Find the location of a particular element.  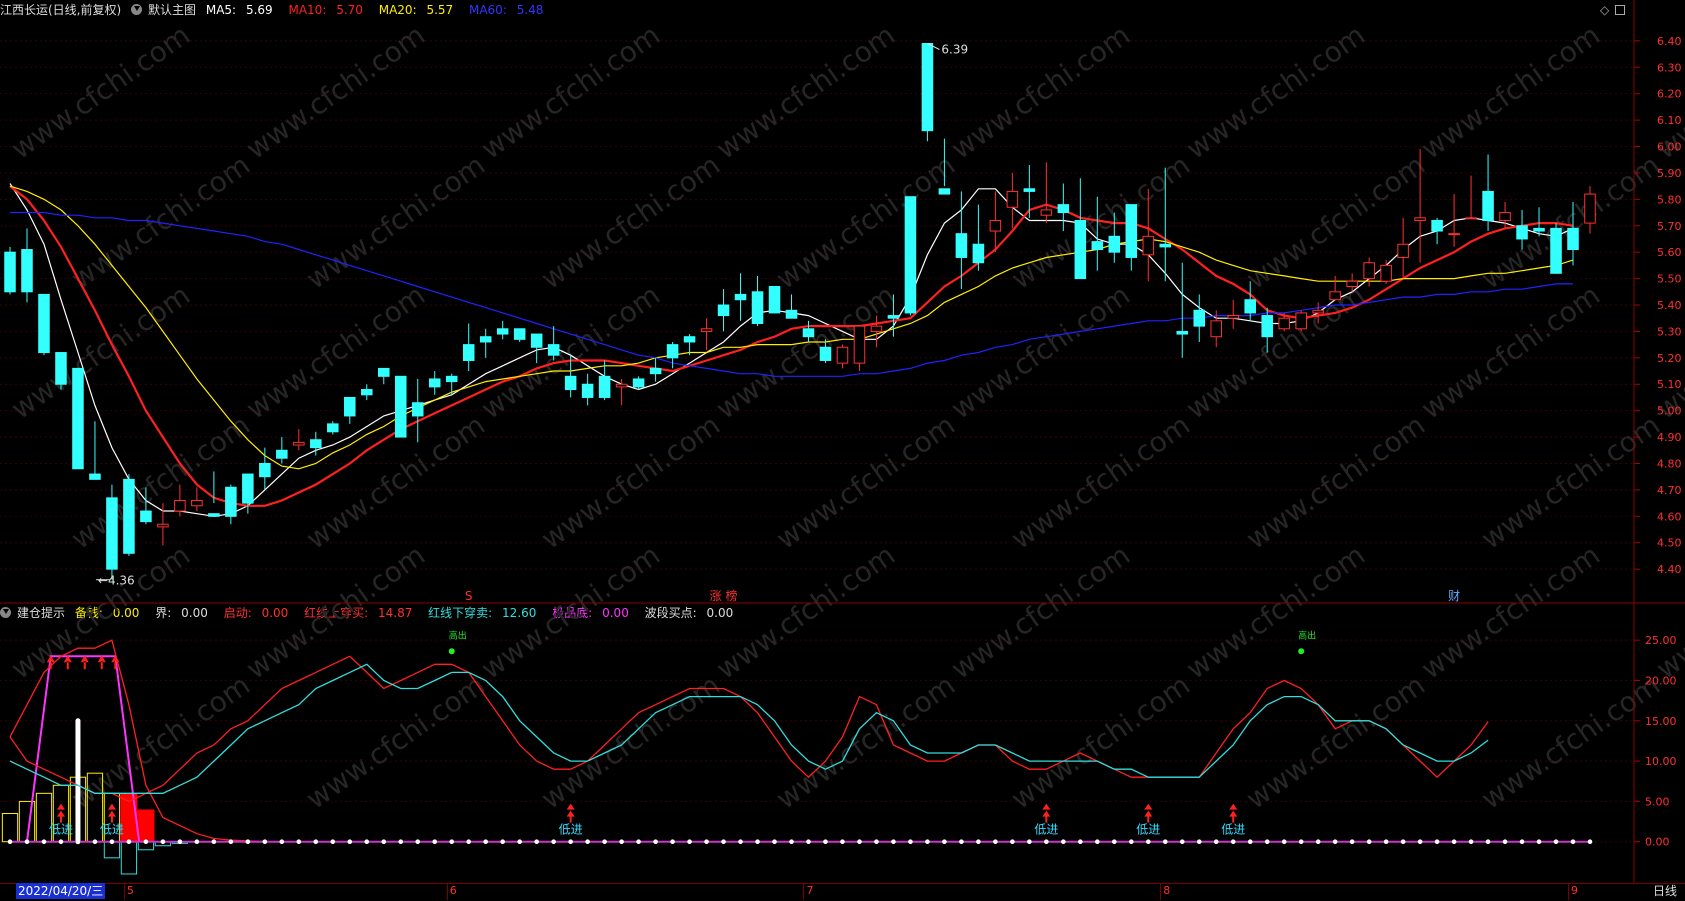

low-price-label: ←4.36 is located at coordinates (116, 581).